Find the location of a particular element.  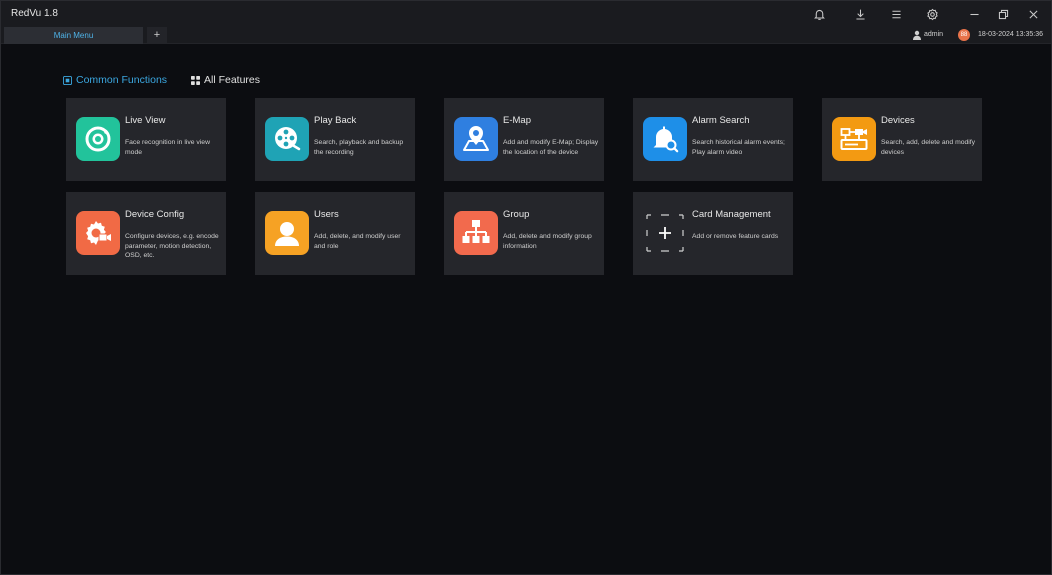

card-title: Card Management is located at coordinates (731, 214).